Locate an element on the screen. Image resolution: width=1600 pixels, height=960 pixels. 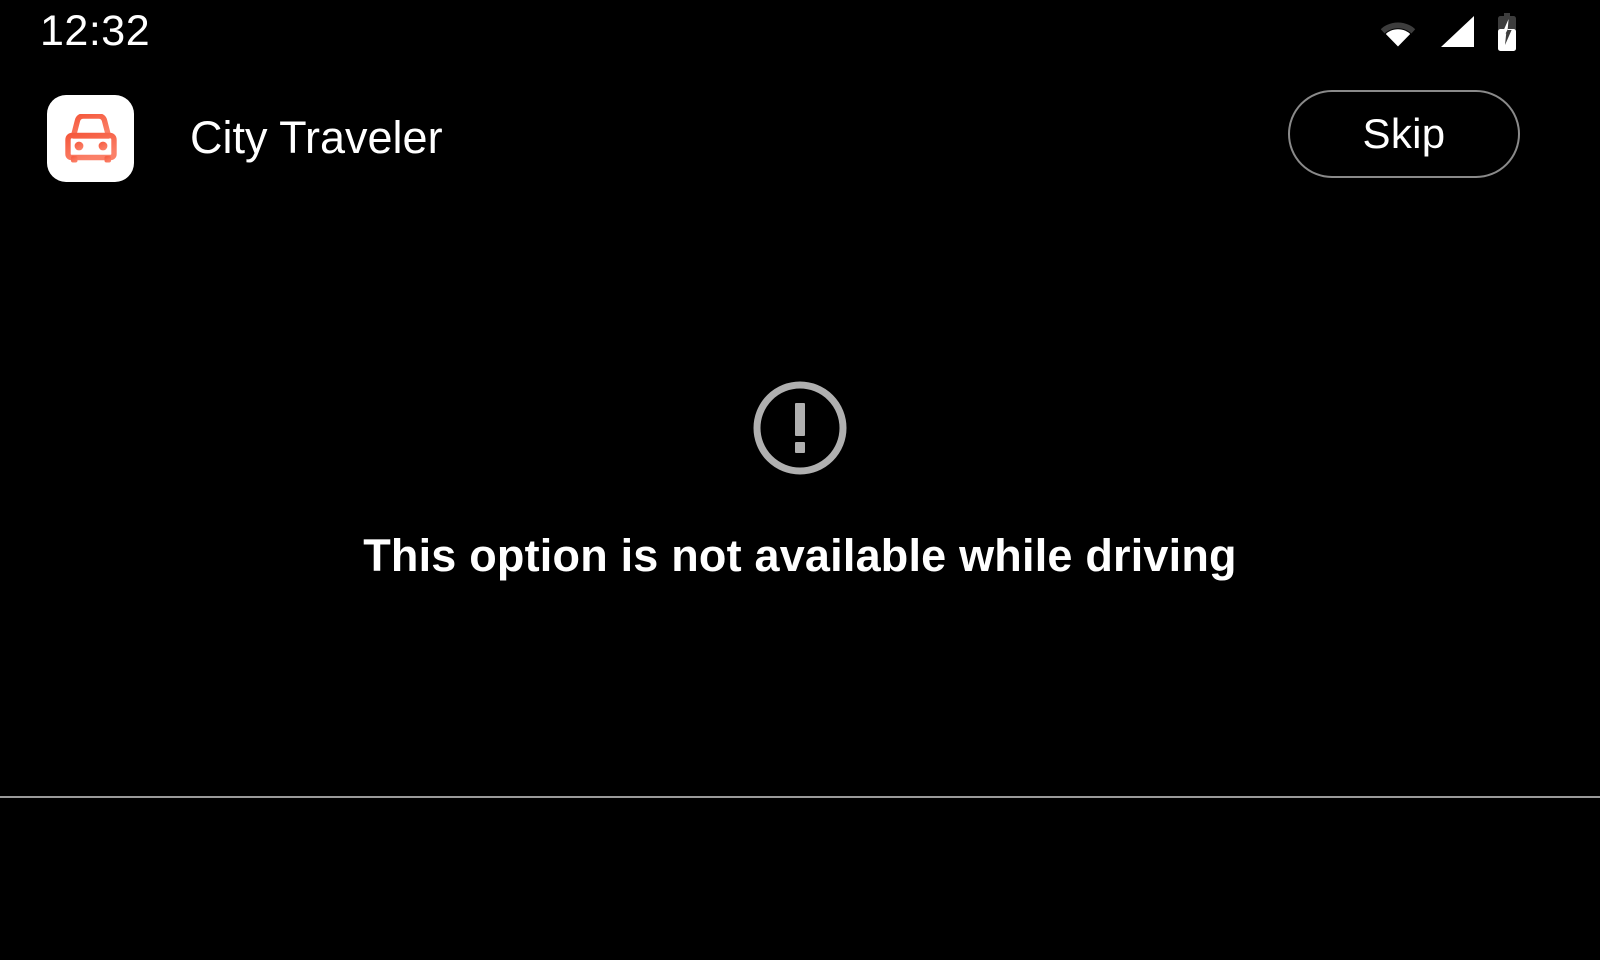
car-front-icon is located at coordinates (90, 137).